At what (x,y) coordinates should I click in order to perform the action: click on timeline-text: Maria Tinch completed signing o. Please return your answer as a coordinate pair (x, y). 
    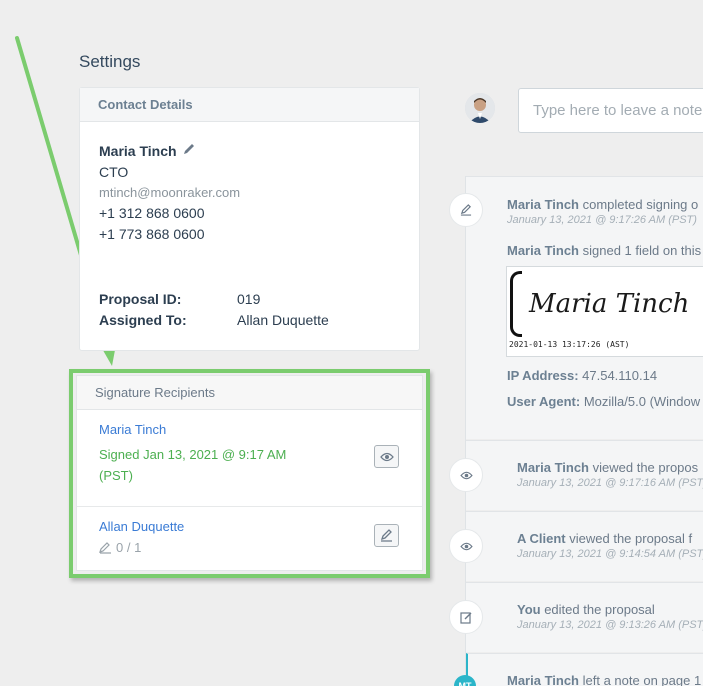
    Looking at the image, I should click on (603, 204).